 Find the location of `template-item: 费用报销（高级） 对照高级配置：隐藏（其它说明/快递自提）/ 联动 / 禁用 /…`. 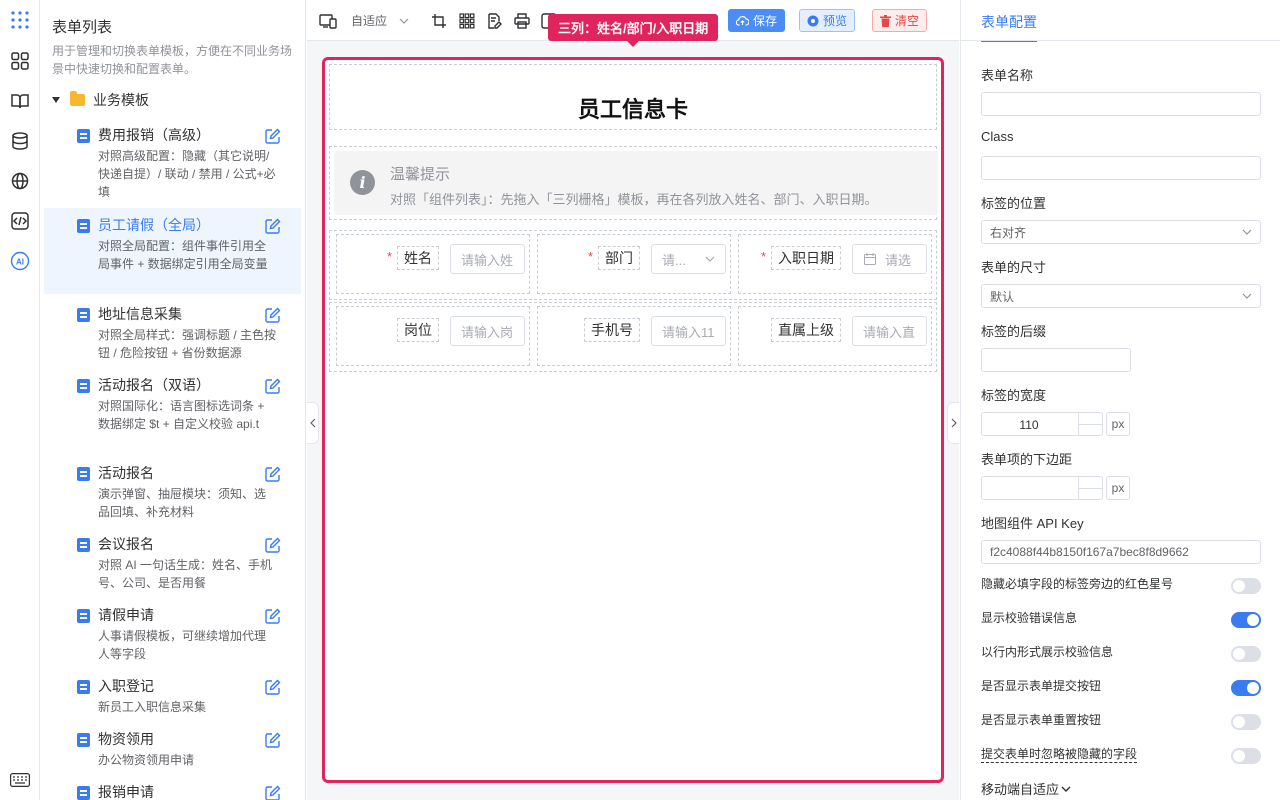

template-item: 费用报销（高级） 对照高级配置：隐藏（其它说明/快递自提）/ 联动 / 禁用 /… is located at coordinates (172, 164).